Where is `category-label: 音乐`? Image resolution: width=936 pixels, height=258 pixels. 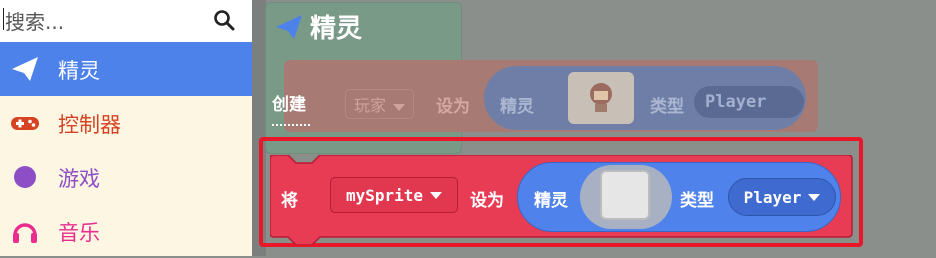 category-label: 音乐 is located at coordinates (79, 233).